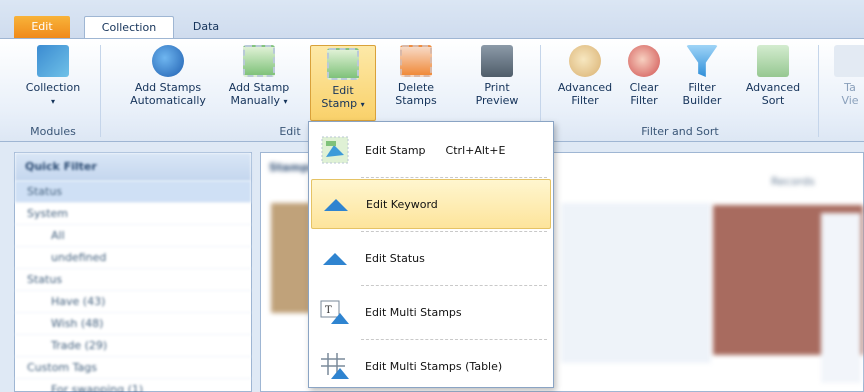 Image resolution: width=864 pixels, height=392 pixels. I want to click on edit-stamp-button: Edit Stamp ▾, so click(343, 83).